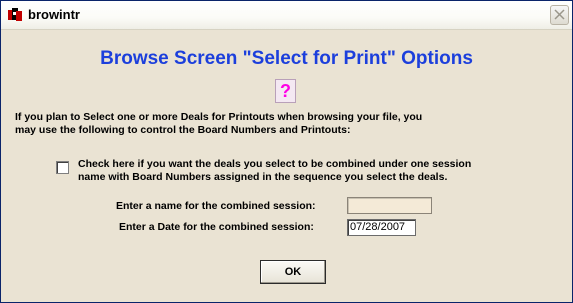  Describe the element at coordinates (62, 167) in the screenshot. I see `combine-session-checkbox` at that location.